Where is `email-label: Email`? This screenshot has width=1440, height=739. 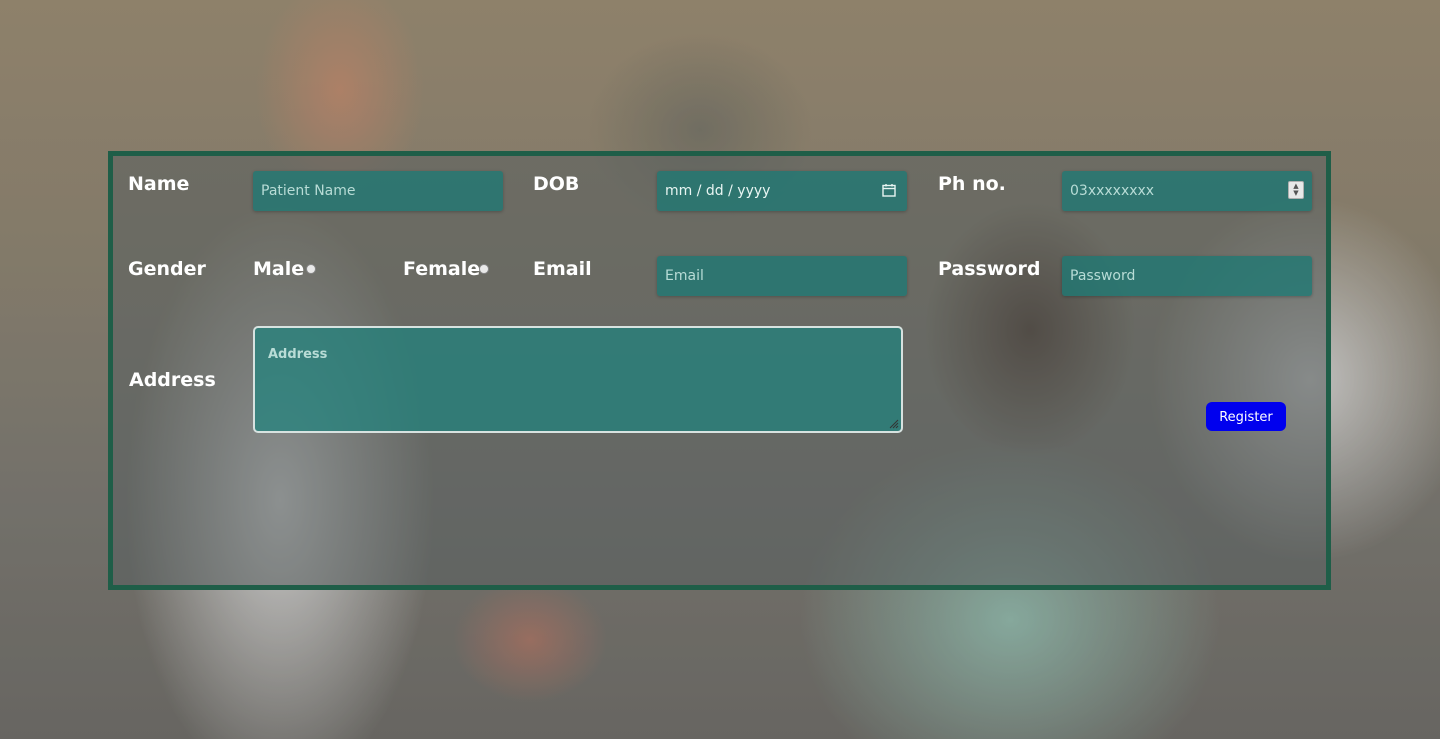 email-label: Email is located at coordinates (562, 269).